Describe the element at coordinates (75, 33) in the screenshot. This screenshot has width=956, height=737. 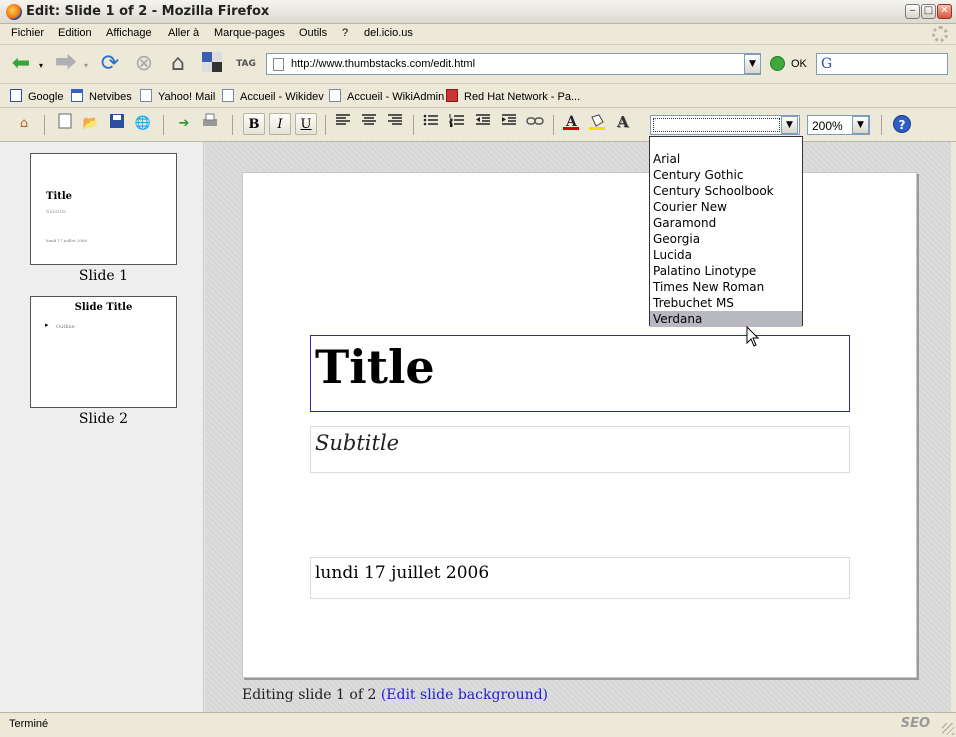
I see `menu-edition: Edition` at that location.